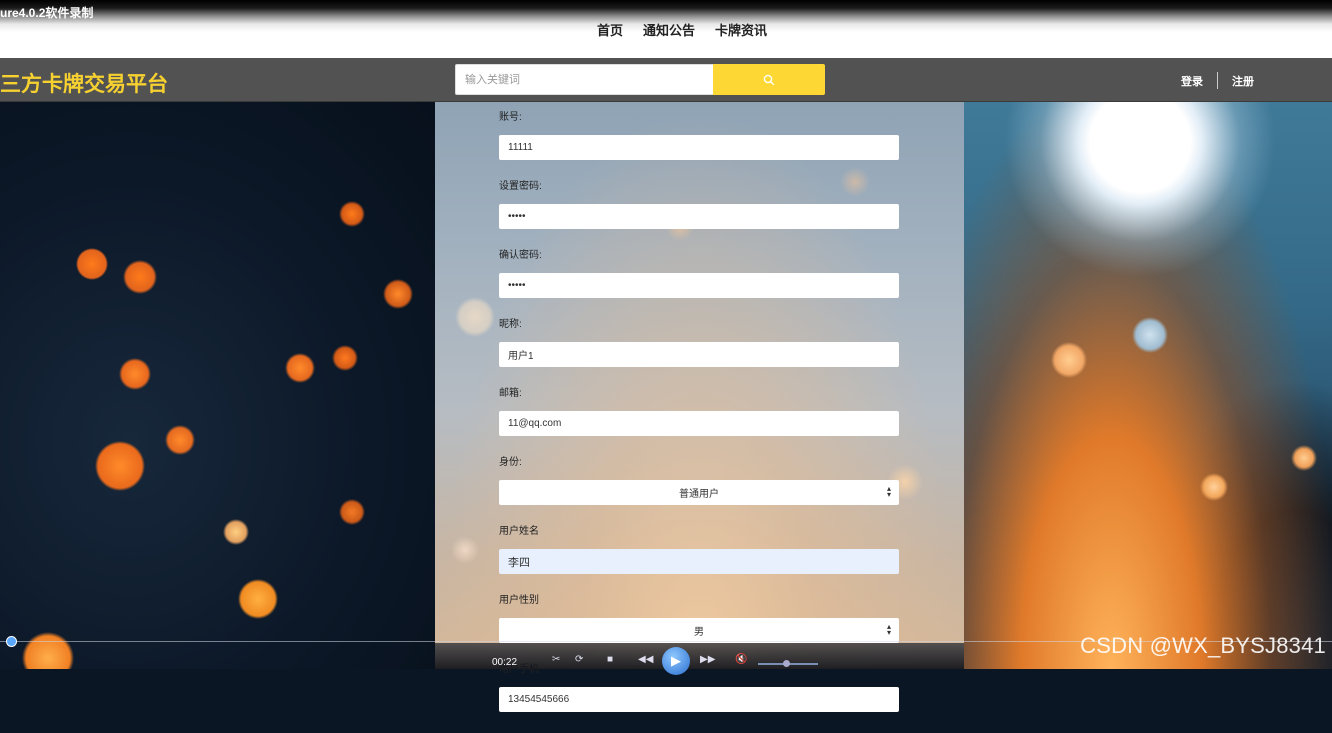 This screenshot has width=1332, height=733. What do you see at coordinates (11, 641) in the screenshot?
I see `video-progress-knob` at bounding box center [11, 641].